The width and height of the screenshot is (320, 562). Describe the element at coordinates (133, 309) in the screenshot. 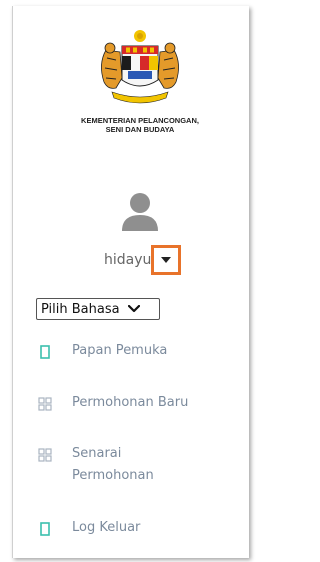

I see `chevron-down-icon` at that location.